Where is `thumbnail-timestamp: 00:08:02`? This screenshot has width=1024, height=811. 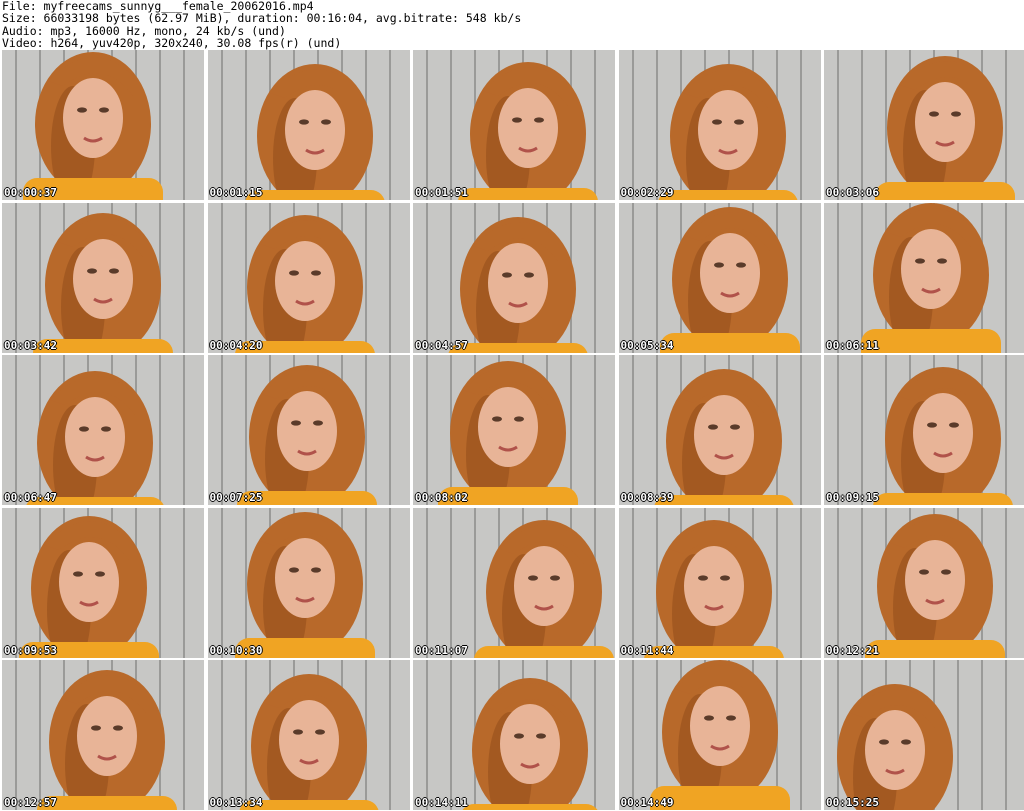
thumbnail-timestamp: 00:08:02 is located at coordinates (441, 497).